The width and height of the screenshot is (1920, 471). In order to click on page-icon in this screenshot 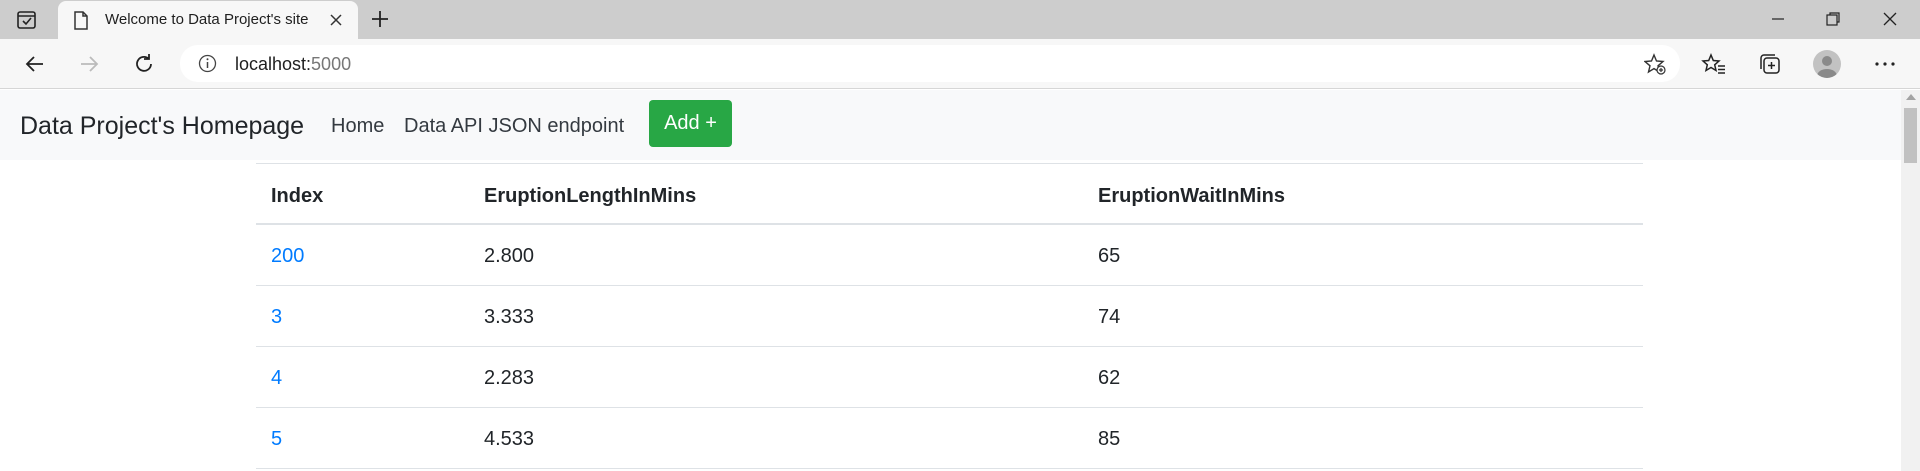, I will do `click(81, 23)`.